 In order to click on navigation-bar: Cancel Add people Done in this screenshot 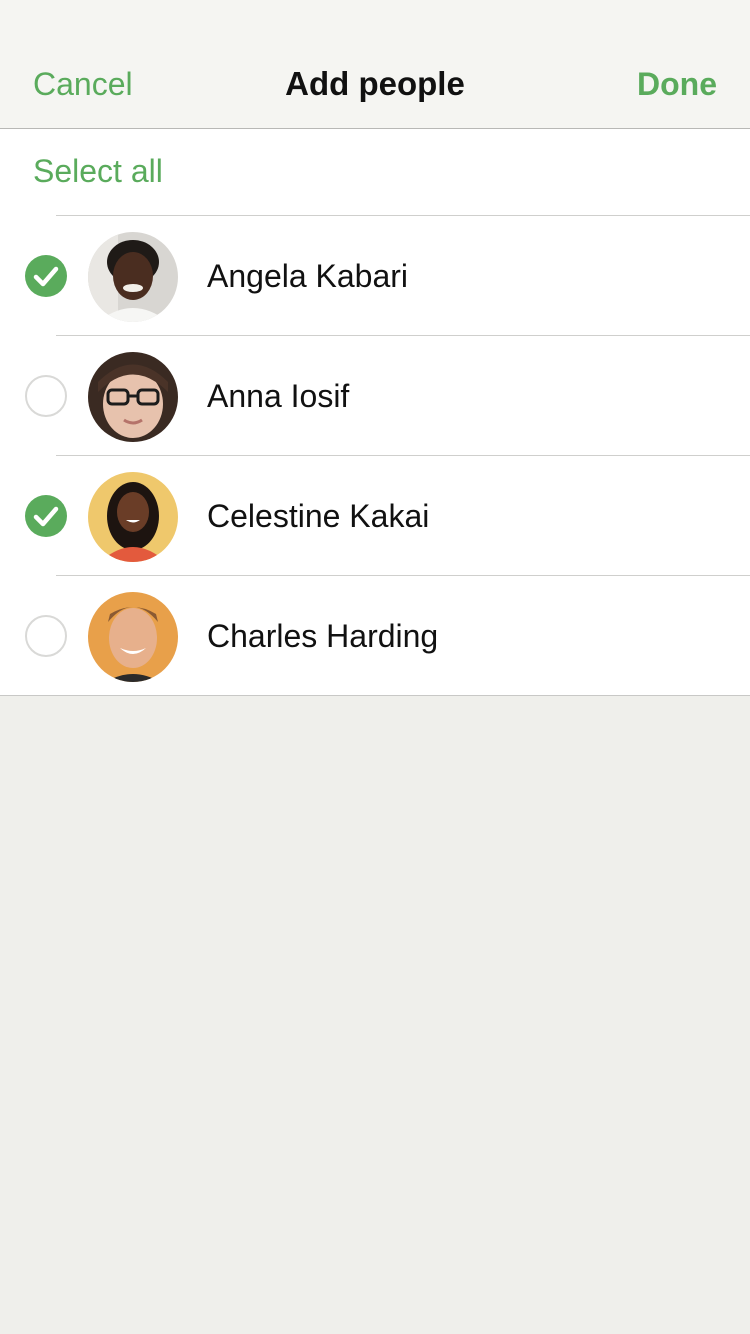, I will do `click(375, 64)`.